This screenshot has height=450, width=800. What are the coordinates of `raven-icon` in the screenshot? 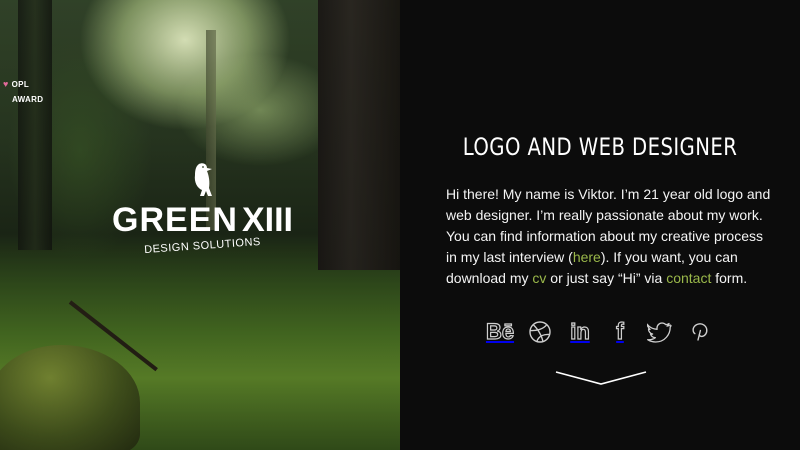 It's located at (203, 179).